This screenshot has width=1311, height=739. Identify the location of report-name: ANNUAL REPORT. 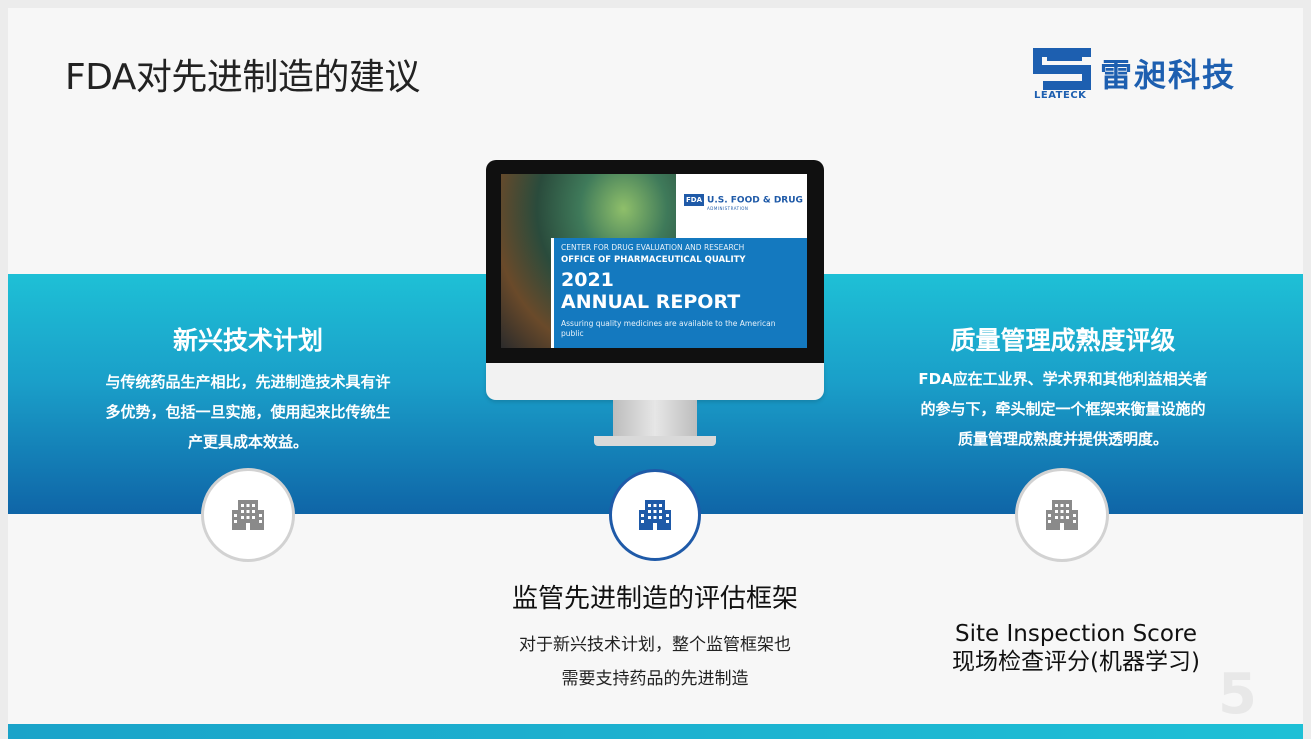
(651, 302).